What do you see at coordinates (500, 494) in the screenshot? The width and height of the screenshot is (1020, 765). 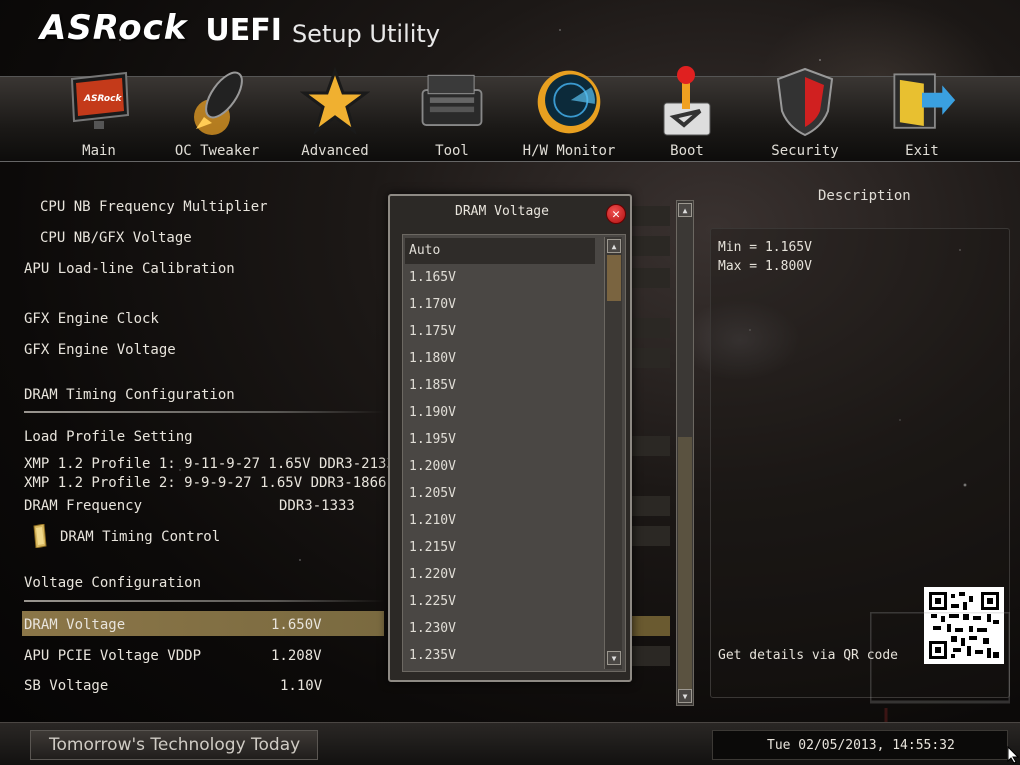 I see `list-item: 1.205V` at bounding box center [500, 494].